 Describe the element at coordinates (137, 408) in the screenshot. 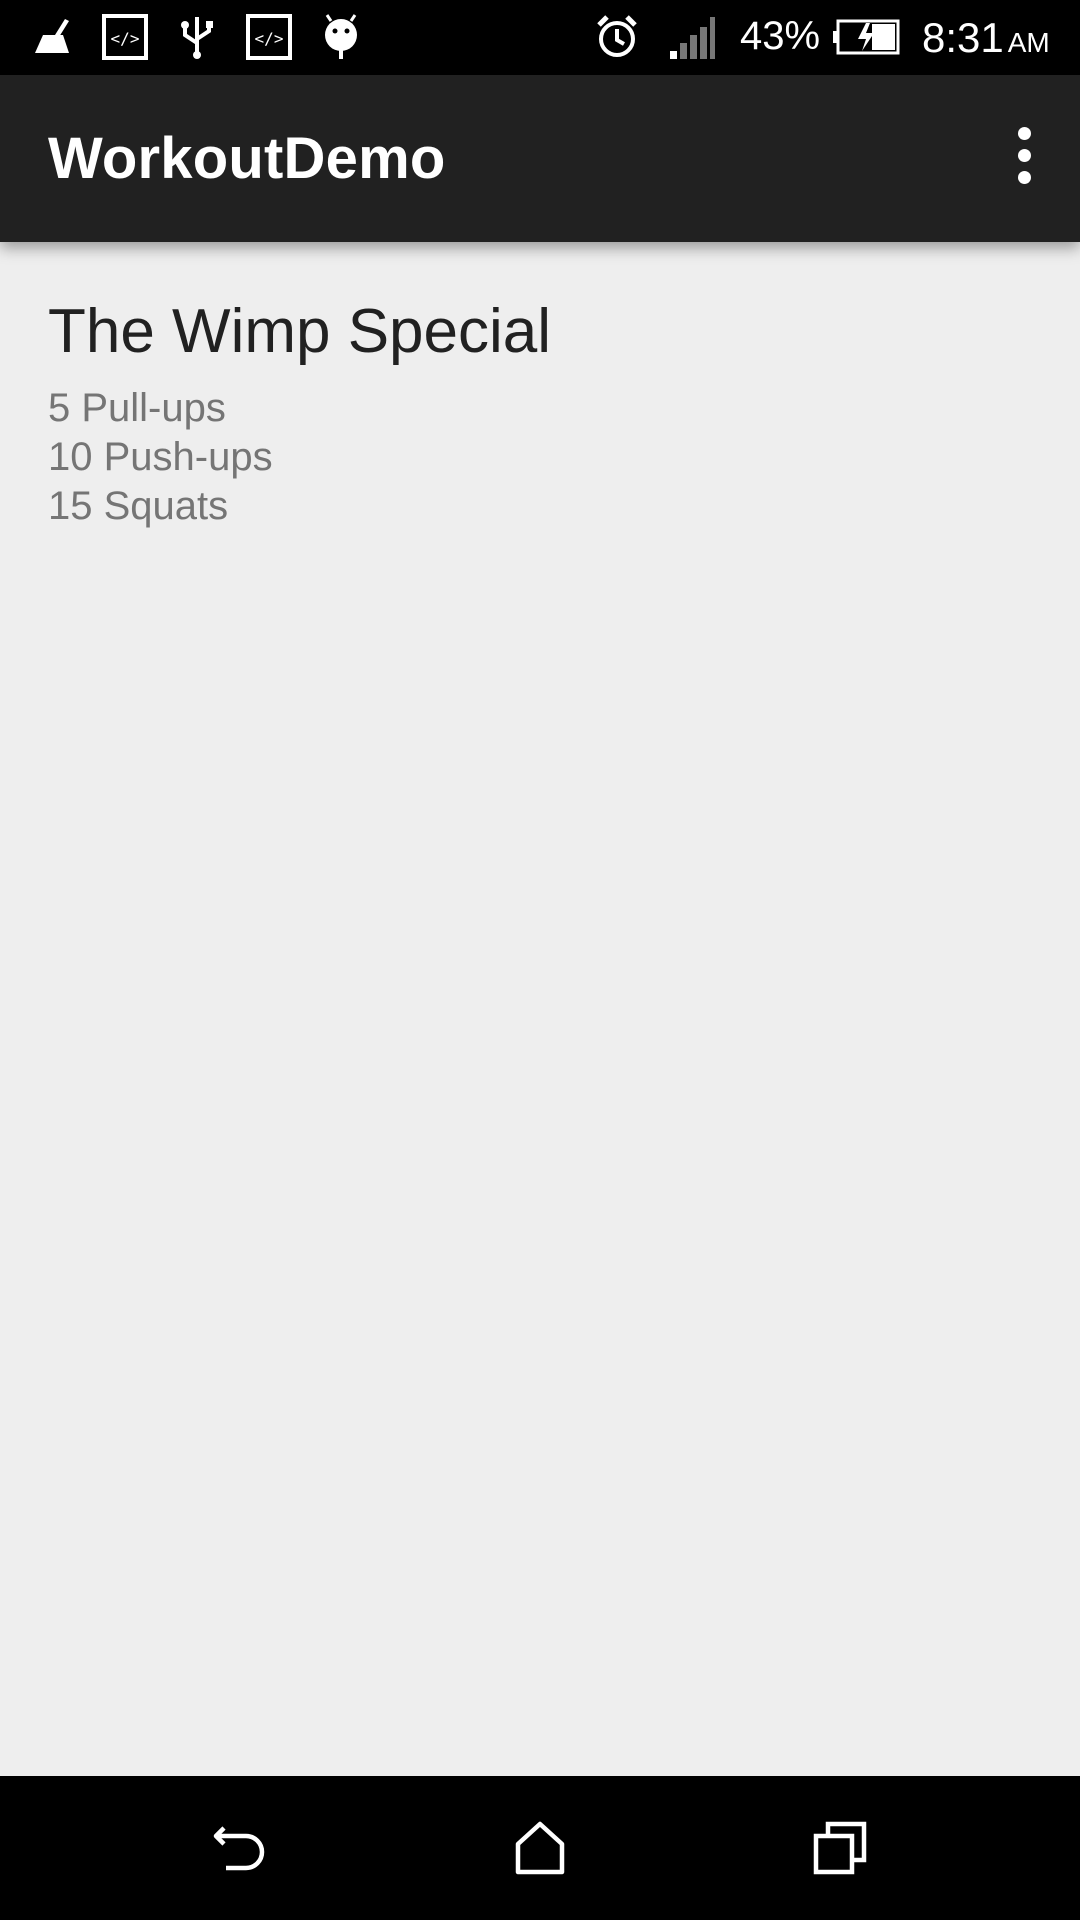

I see `exercise-item: 5 Pull-ups` at that location.